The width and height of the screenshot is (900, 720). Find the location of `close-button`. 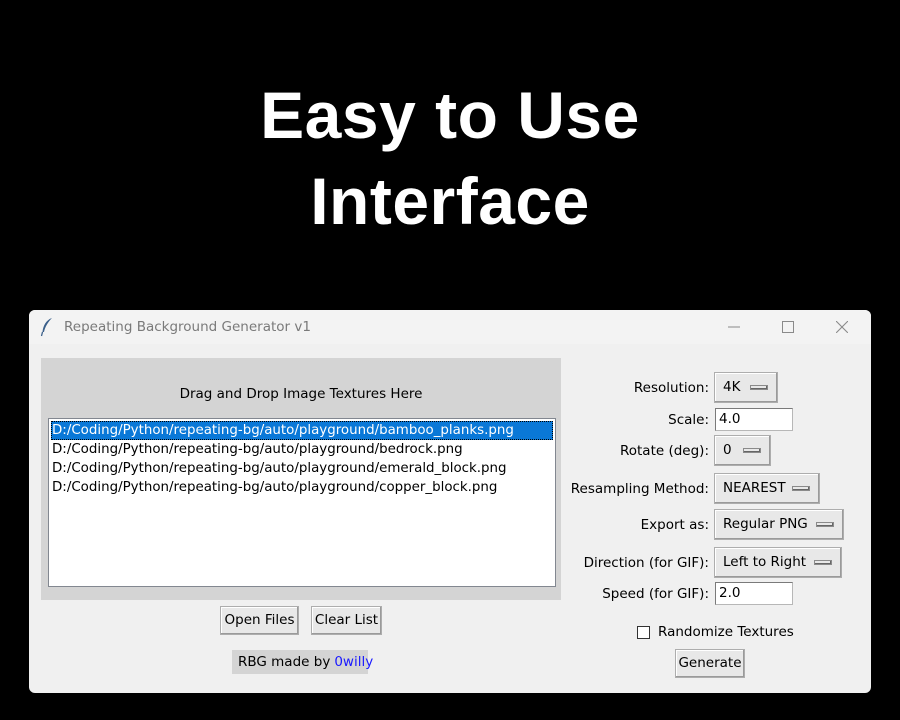

close-button is located at coordinates (842, 327).